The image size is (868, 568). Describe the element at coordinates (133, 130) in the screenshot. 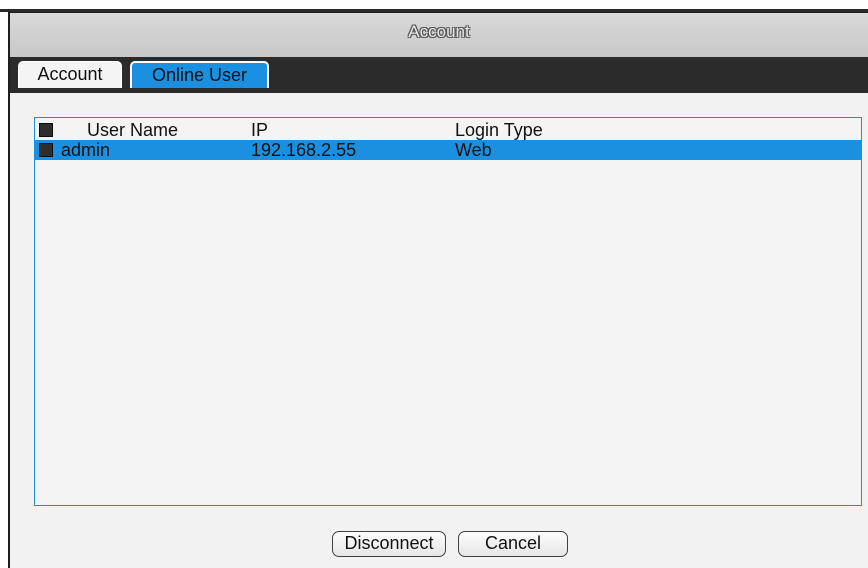

I see `header-user-name: User Name` at that location.